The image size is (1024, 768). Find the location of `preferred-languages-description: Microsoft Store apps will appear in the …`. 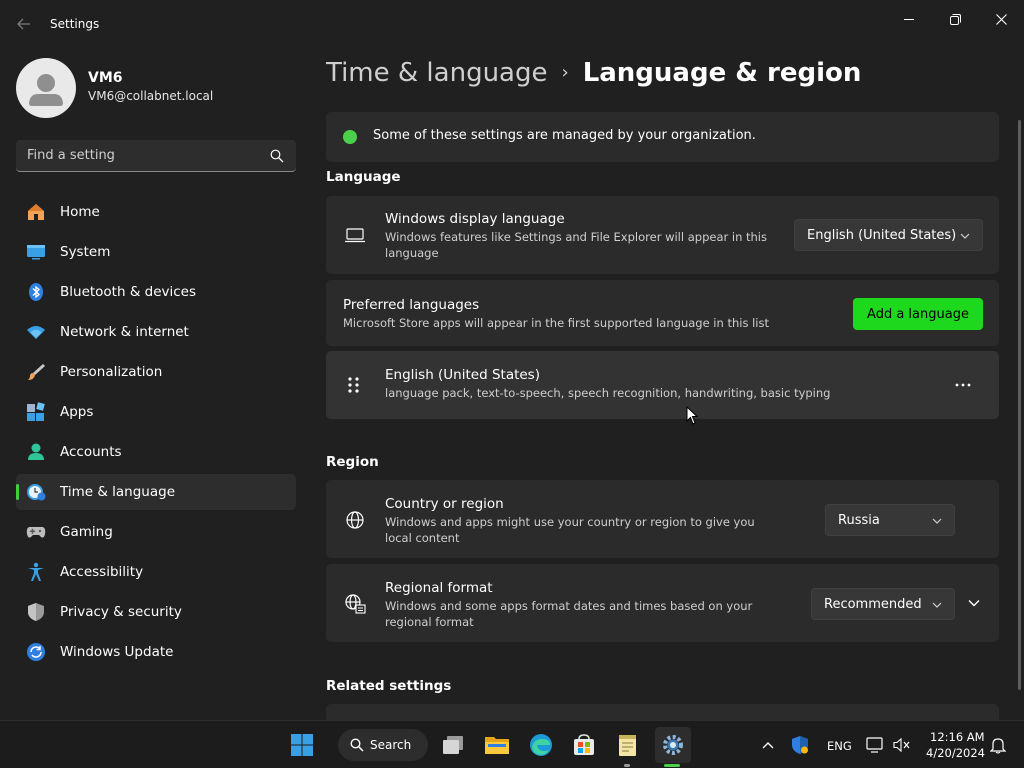

preferred-languages-description: Microsoft Store apps will appear in the … is located at coordinates (556, 323).